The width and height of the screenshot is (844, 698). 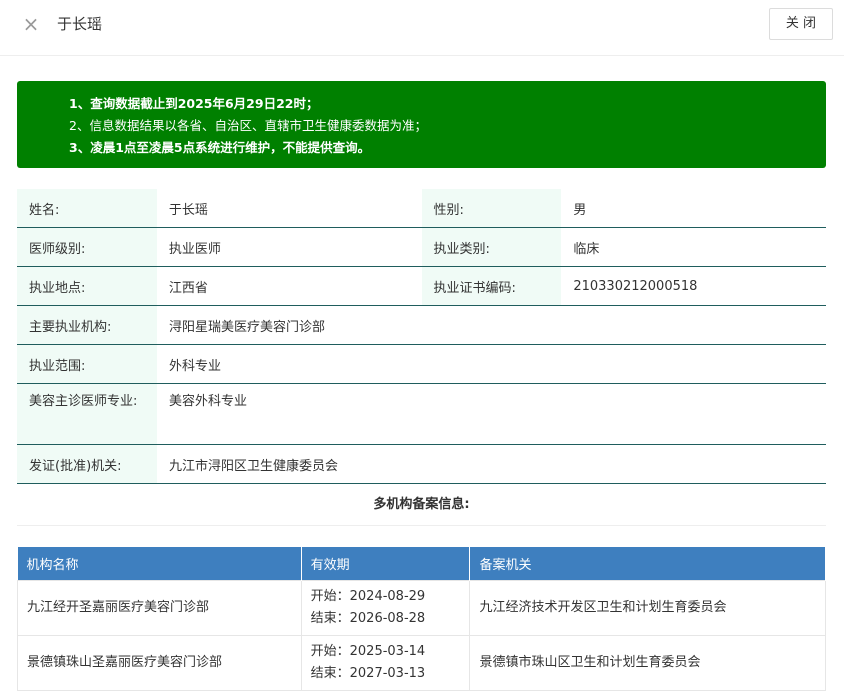 I want to click on category-value: 临床, so click(x=586, y=249).